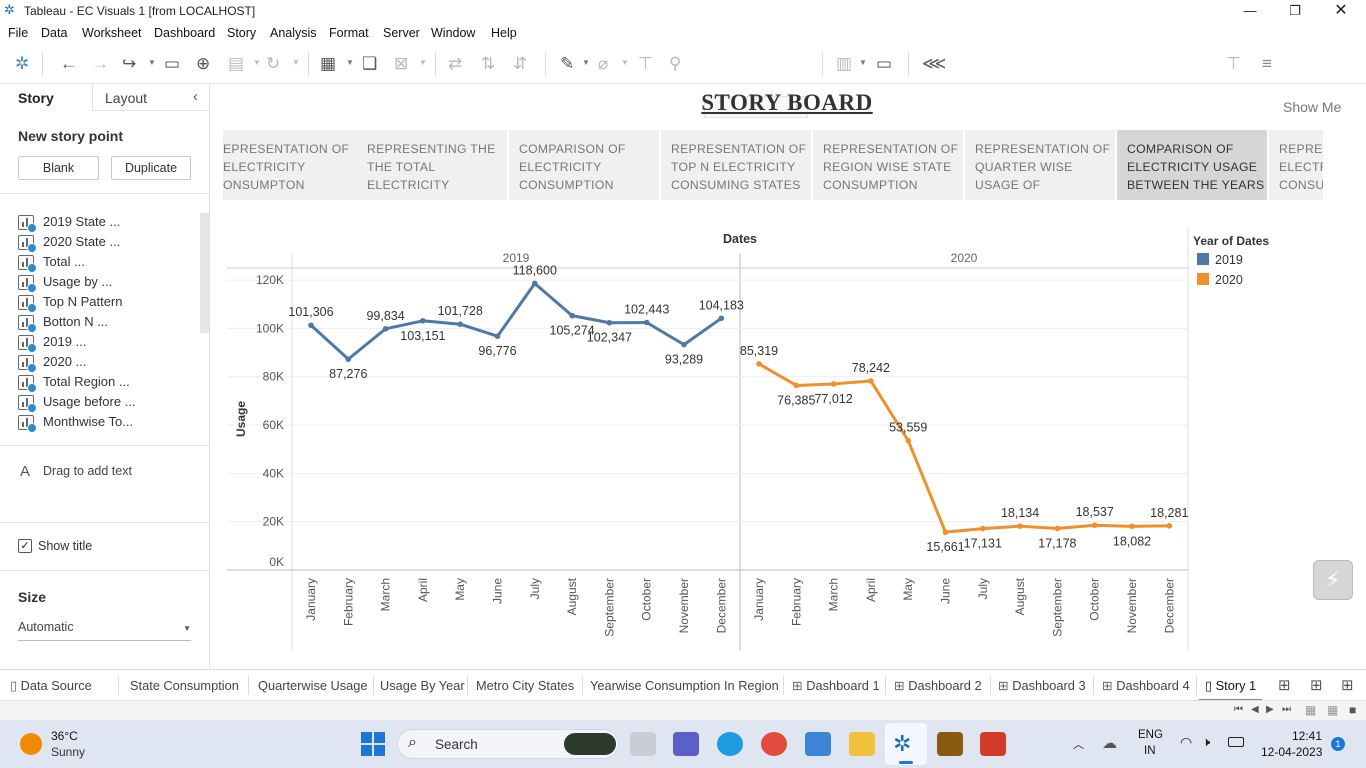 This screenshot has width=1366, height=768. I want to click on last-sheet-icon: ⏭, so click(1286, 709).